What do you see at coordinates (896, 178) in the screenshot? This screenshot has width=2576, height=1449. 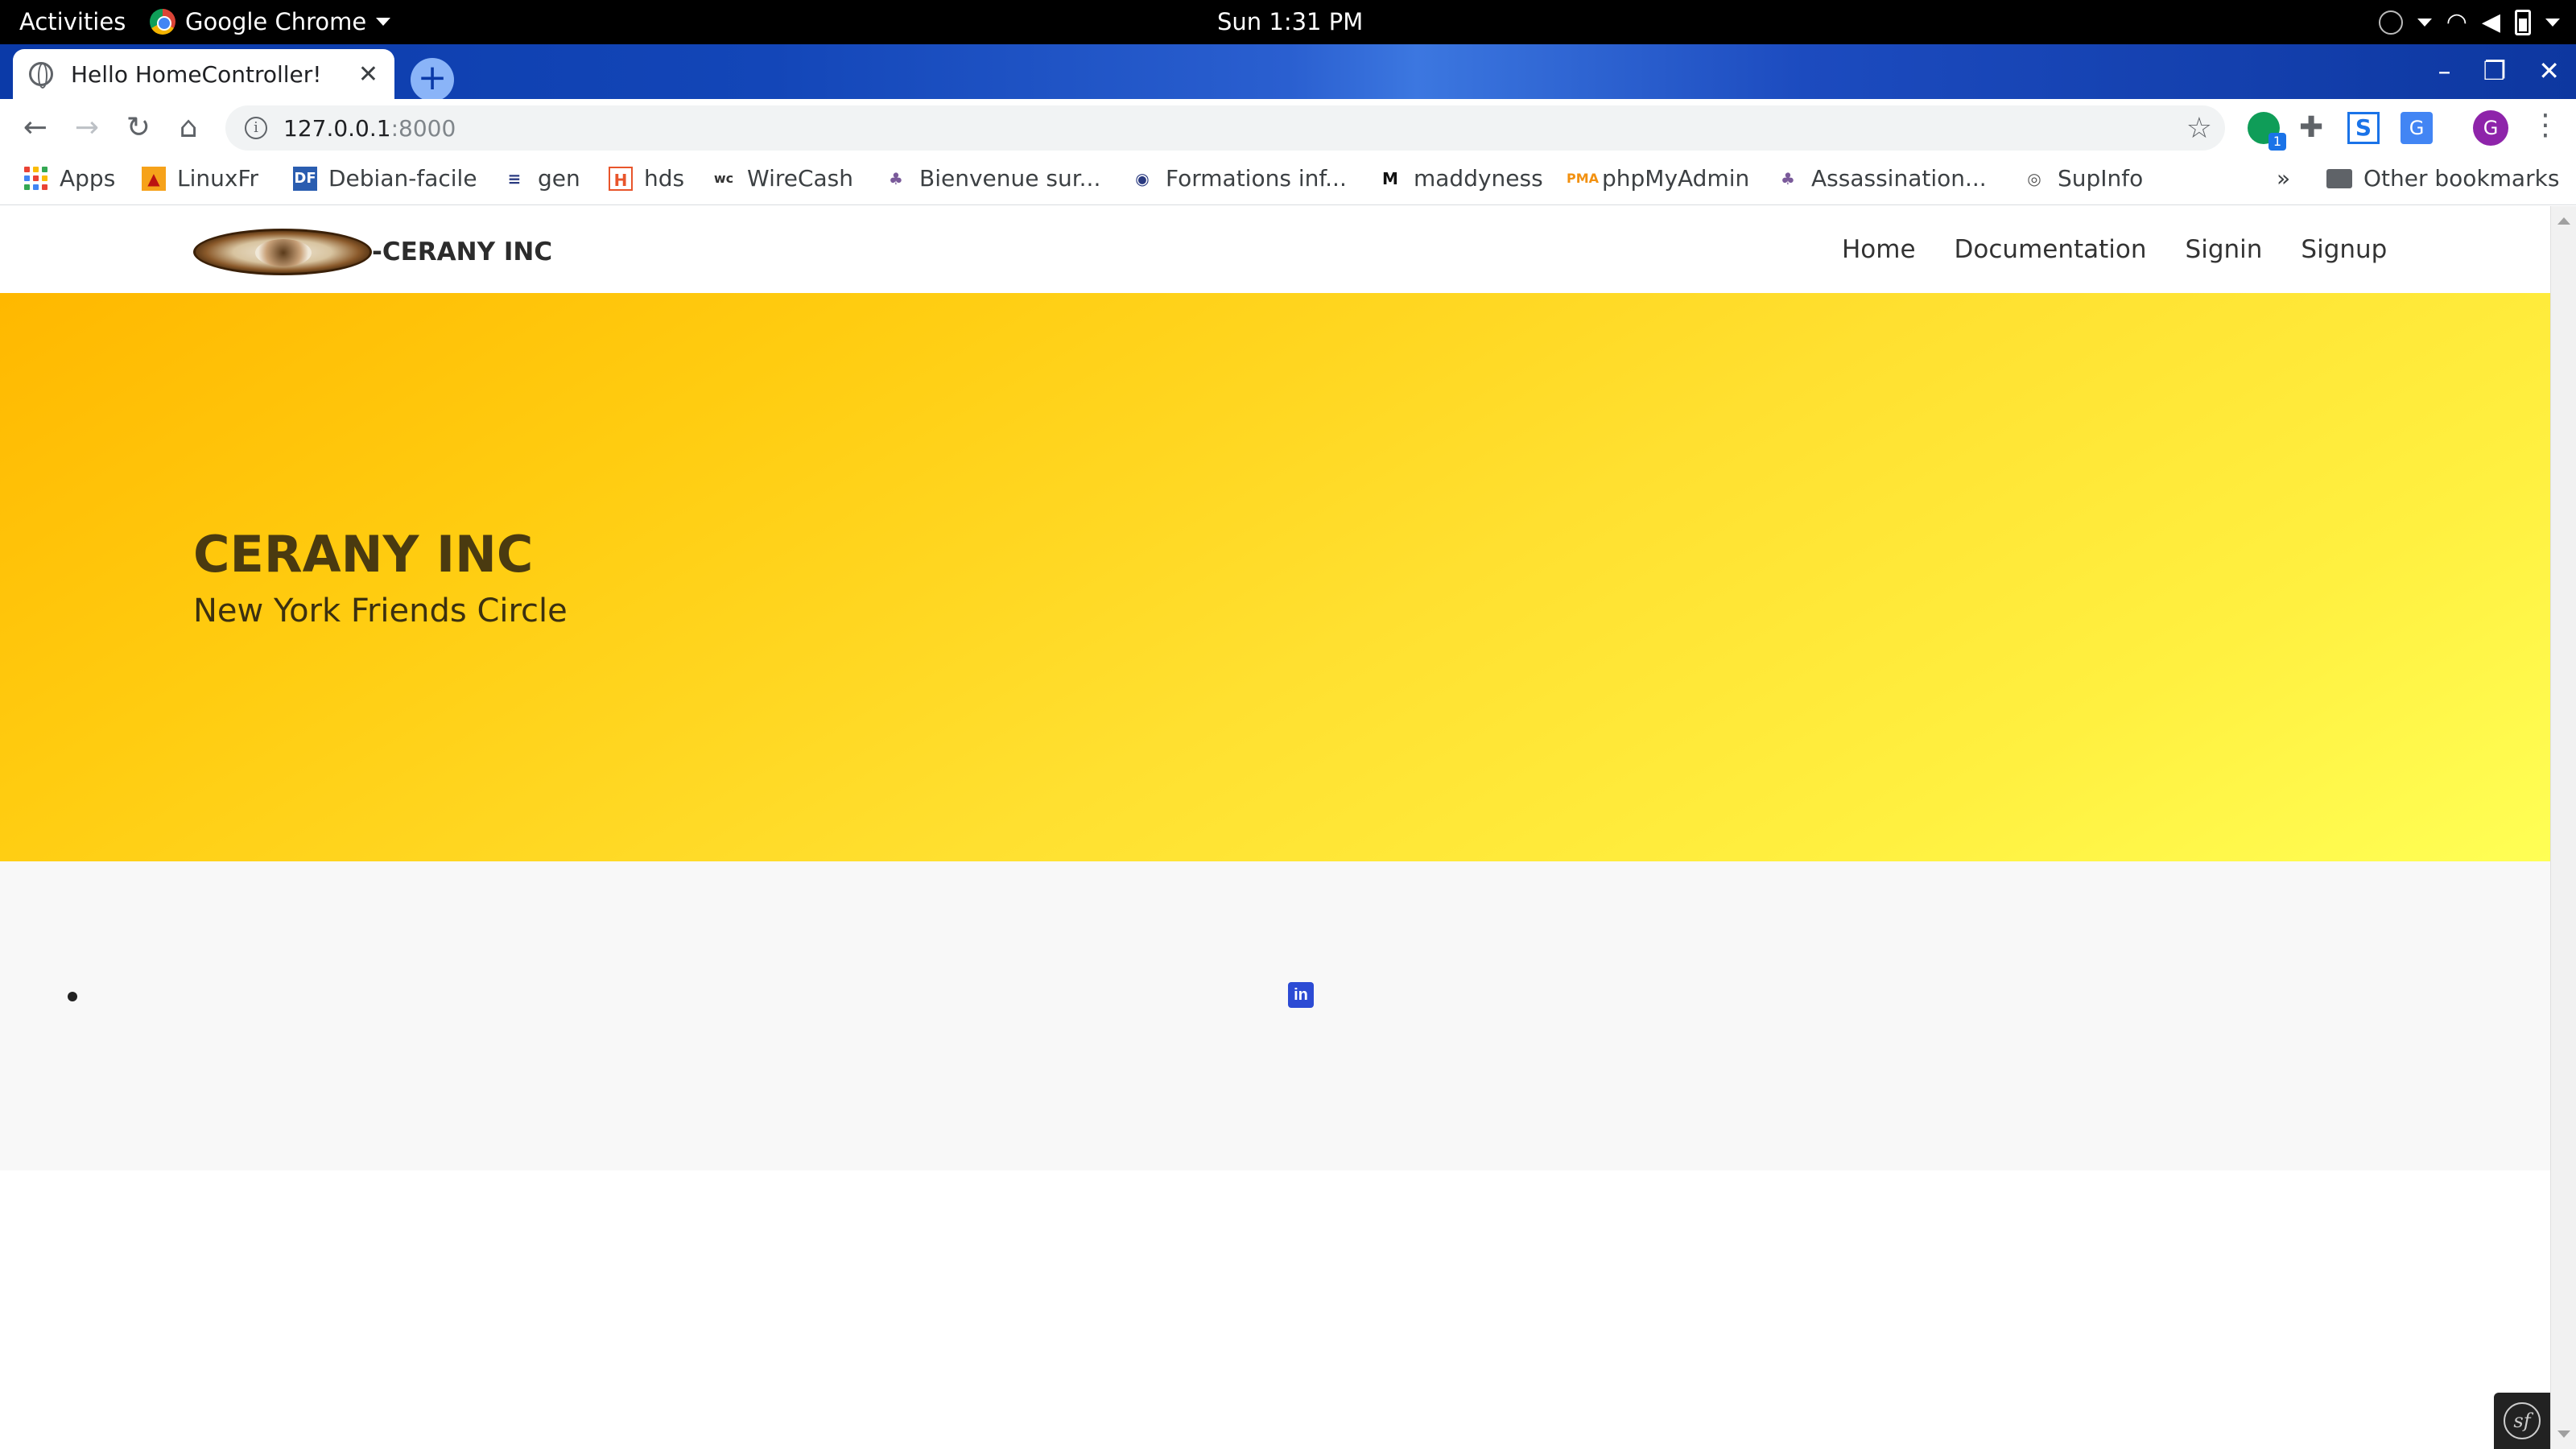 I see `bienvenue-icon: ♣` at bounding box center [896, 178].